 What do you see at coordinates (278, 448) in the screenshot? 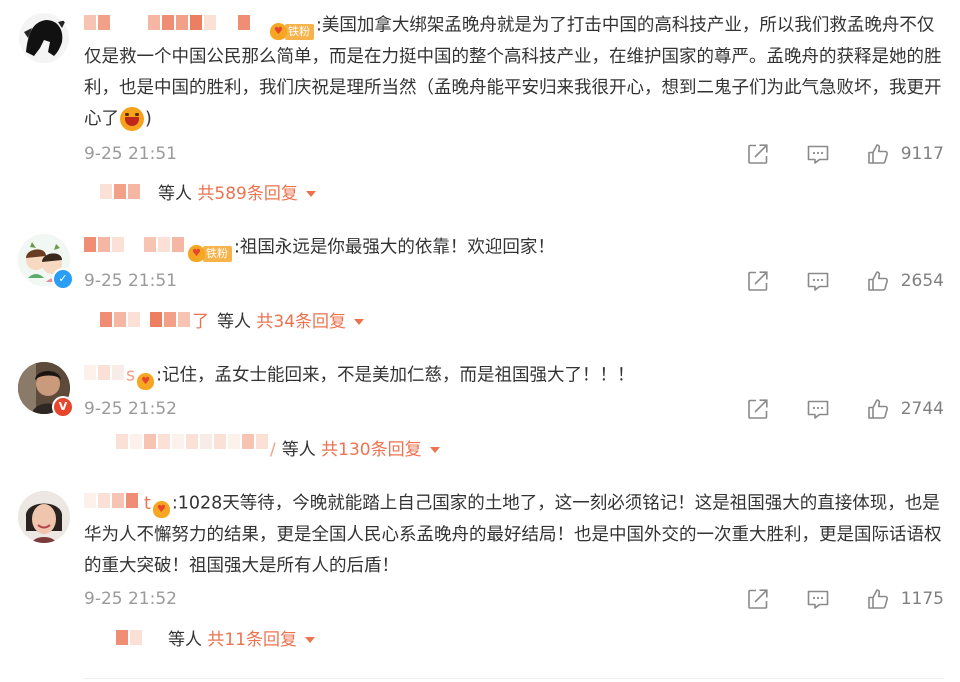
I see `replies-summary: / 等人 共130条回复` at bounding box center [278, 448].